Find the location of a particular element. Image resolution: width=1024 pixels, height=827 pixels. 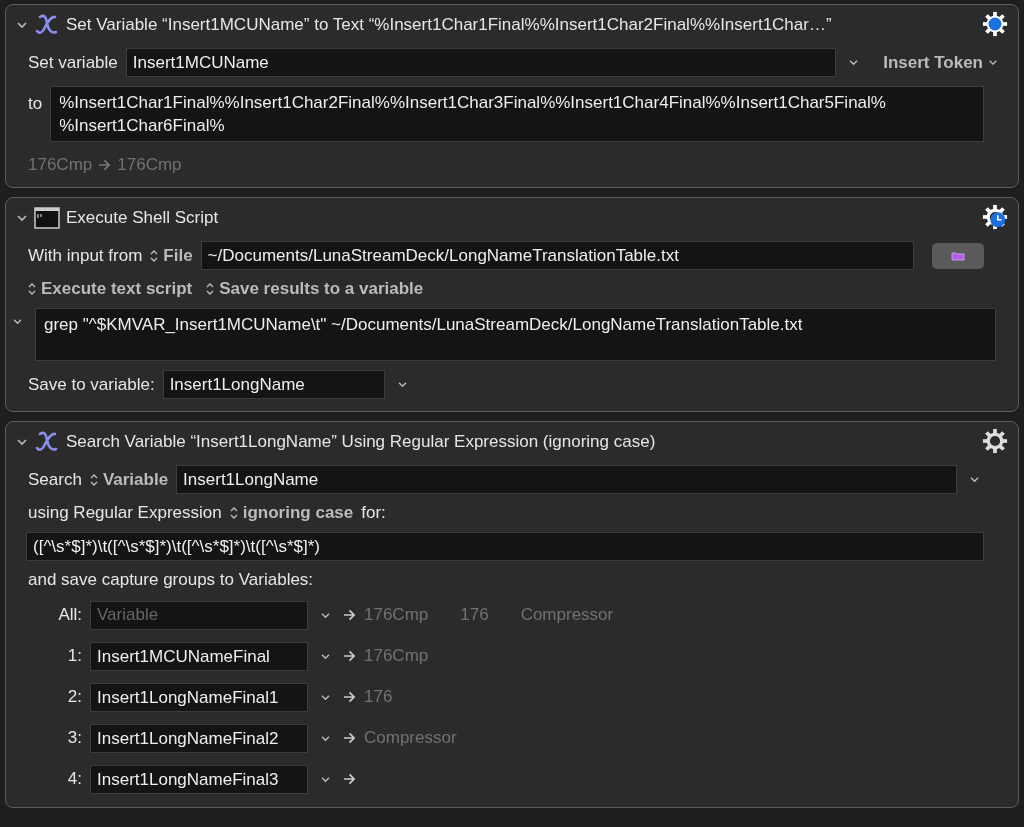

folder-icon is located at coordinates (958, 255).